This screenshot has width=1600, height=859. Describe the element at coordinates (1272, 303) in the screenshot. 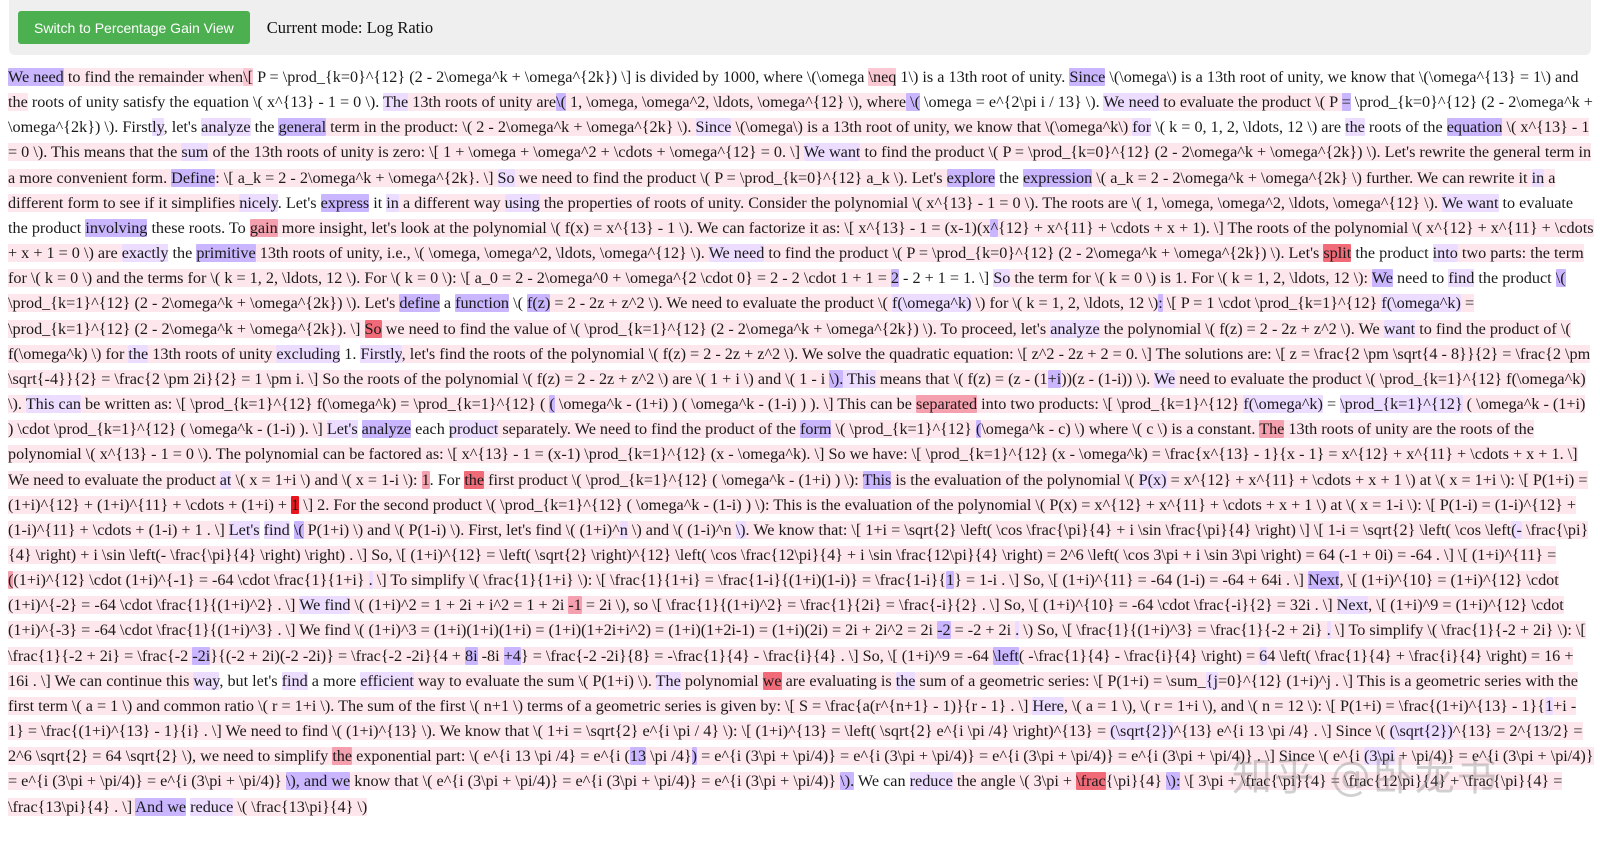

I see `text-token: \[ P = 1 \cdot \prod_{k=1}^{12}` at that location.